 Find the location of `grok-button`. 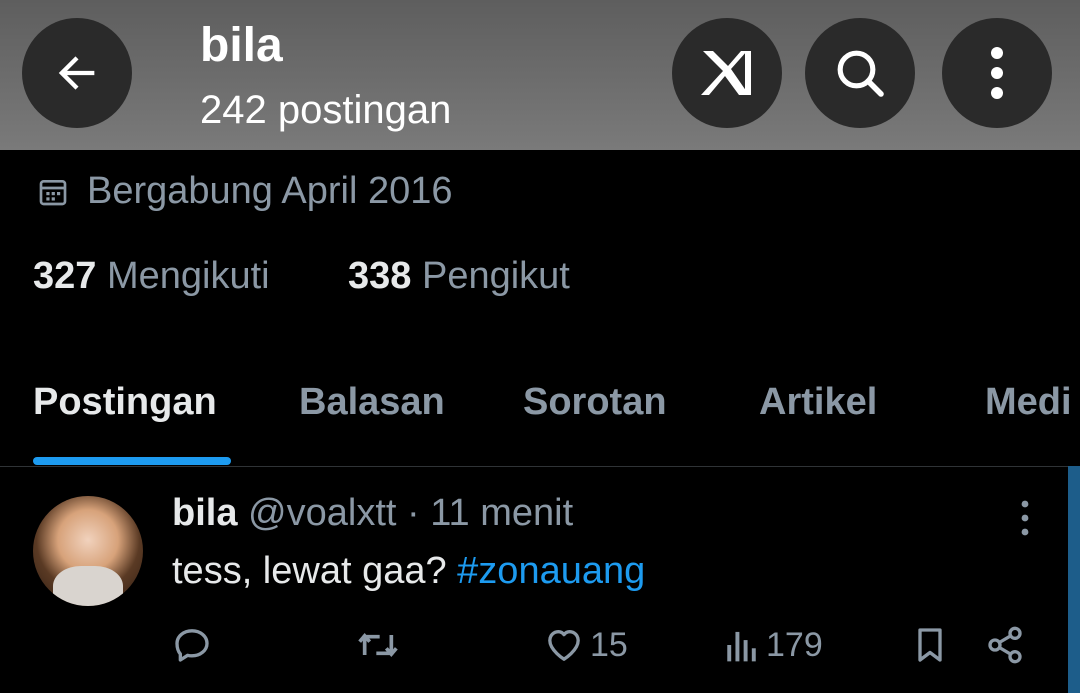

grok-button is located at coordinates (727, 73).